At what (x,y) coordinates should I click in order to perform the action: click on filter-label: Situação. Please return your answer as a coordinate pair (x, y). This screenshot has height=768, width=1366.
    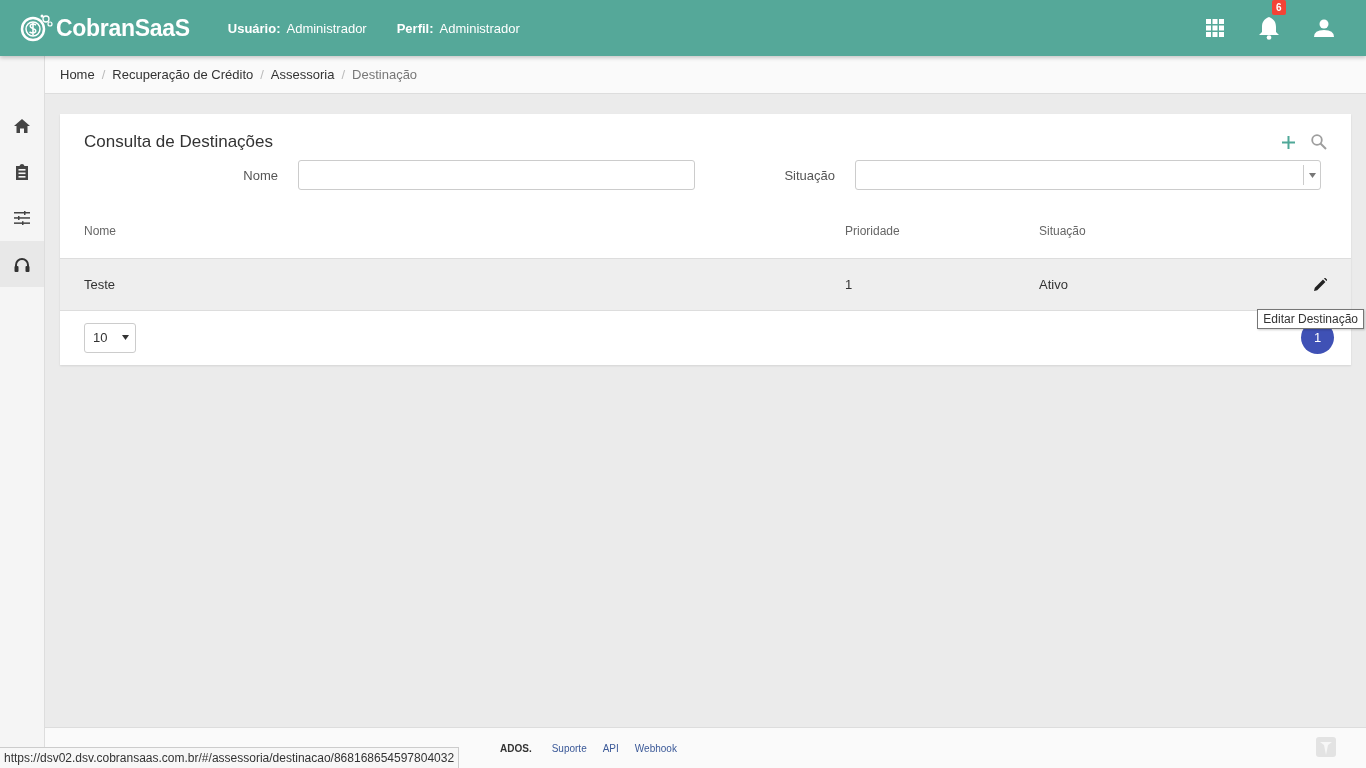
    Looking at the image, I should click on (809, 175).